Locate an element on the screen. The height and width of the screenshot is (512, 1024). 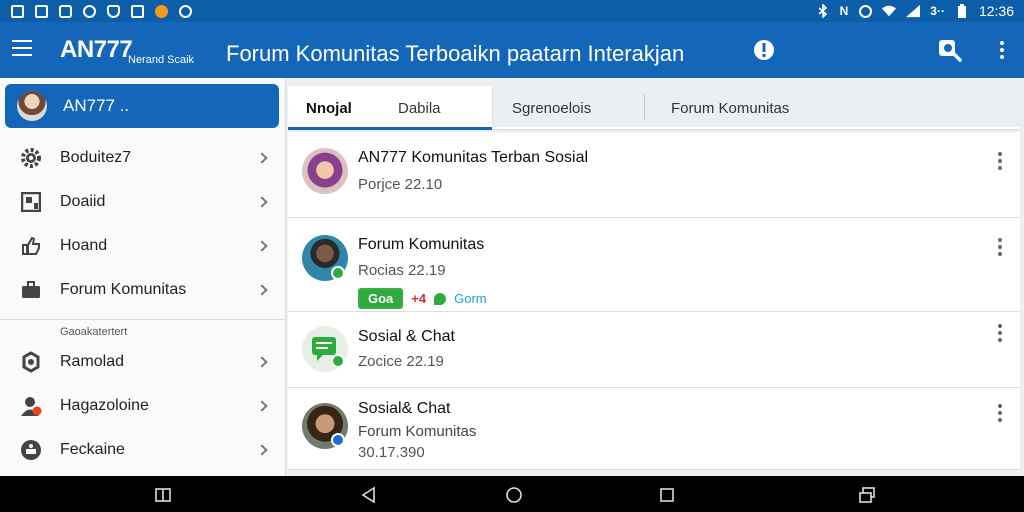
post-subtitle: Forum Komunitas is located at coordinates (417, 431).